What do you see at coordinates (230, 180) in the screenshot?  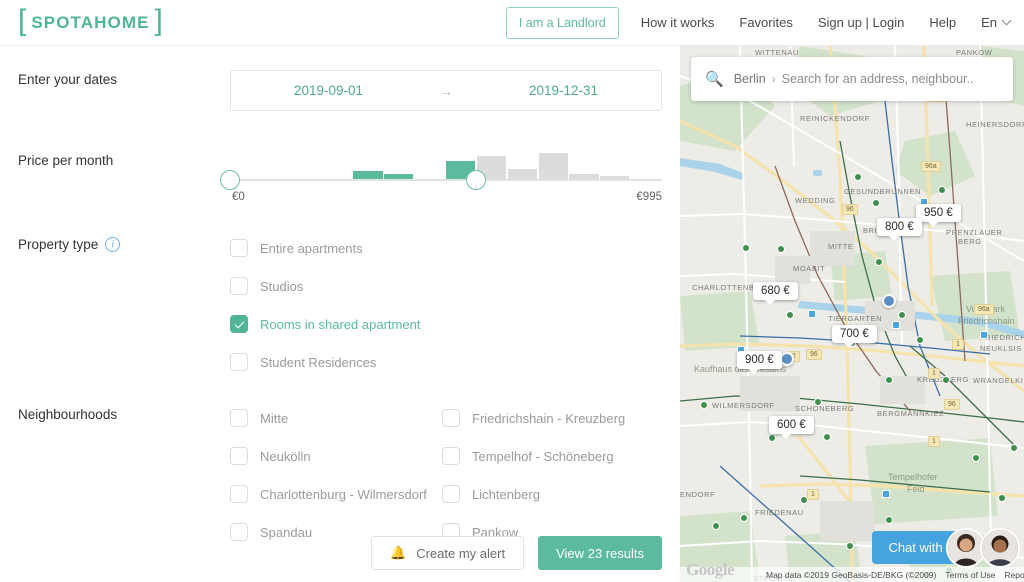 I see `slider-handle-min` at bounding box center [230, 180].